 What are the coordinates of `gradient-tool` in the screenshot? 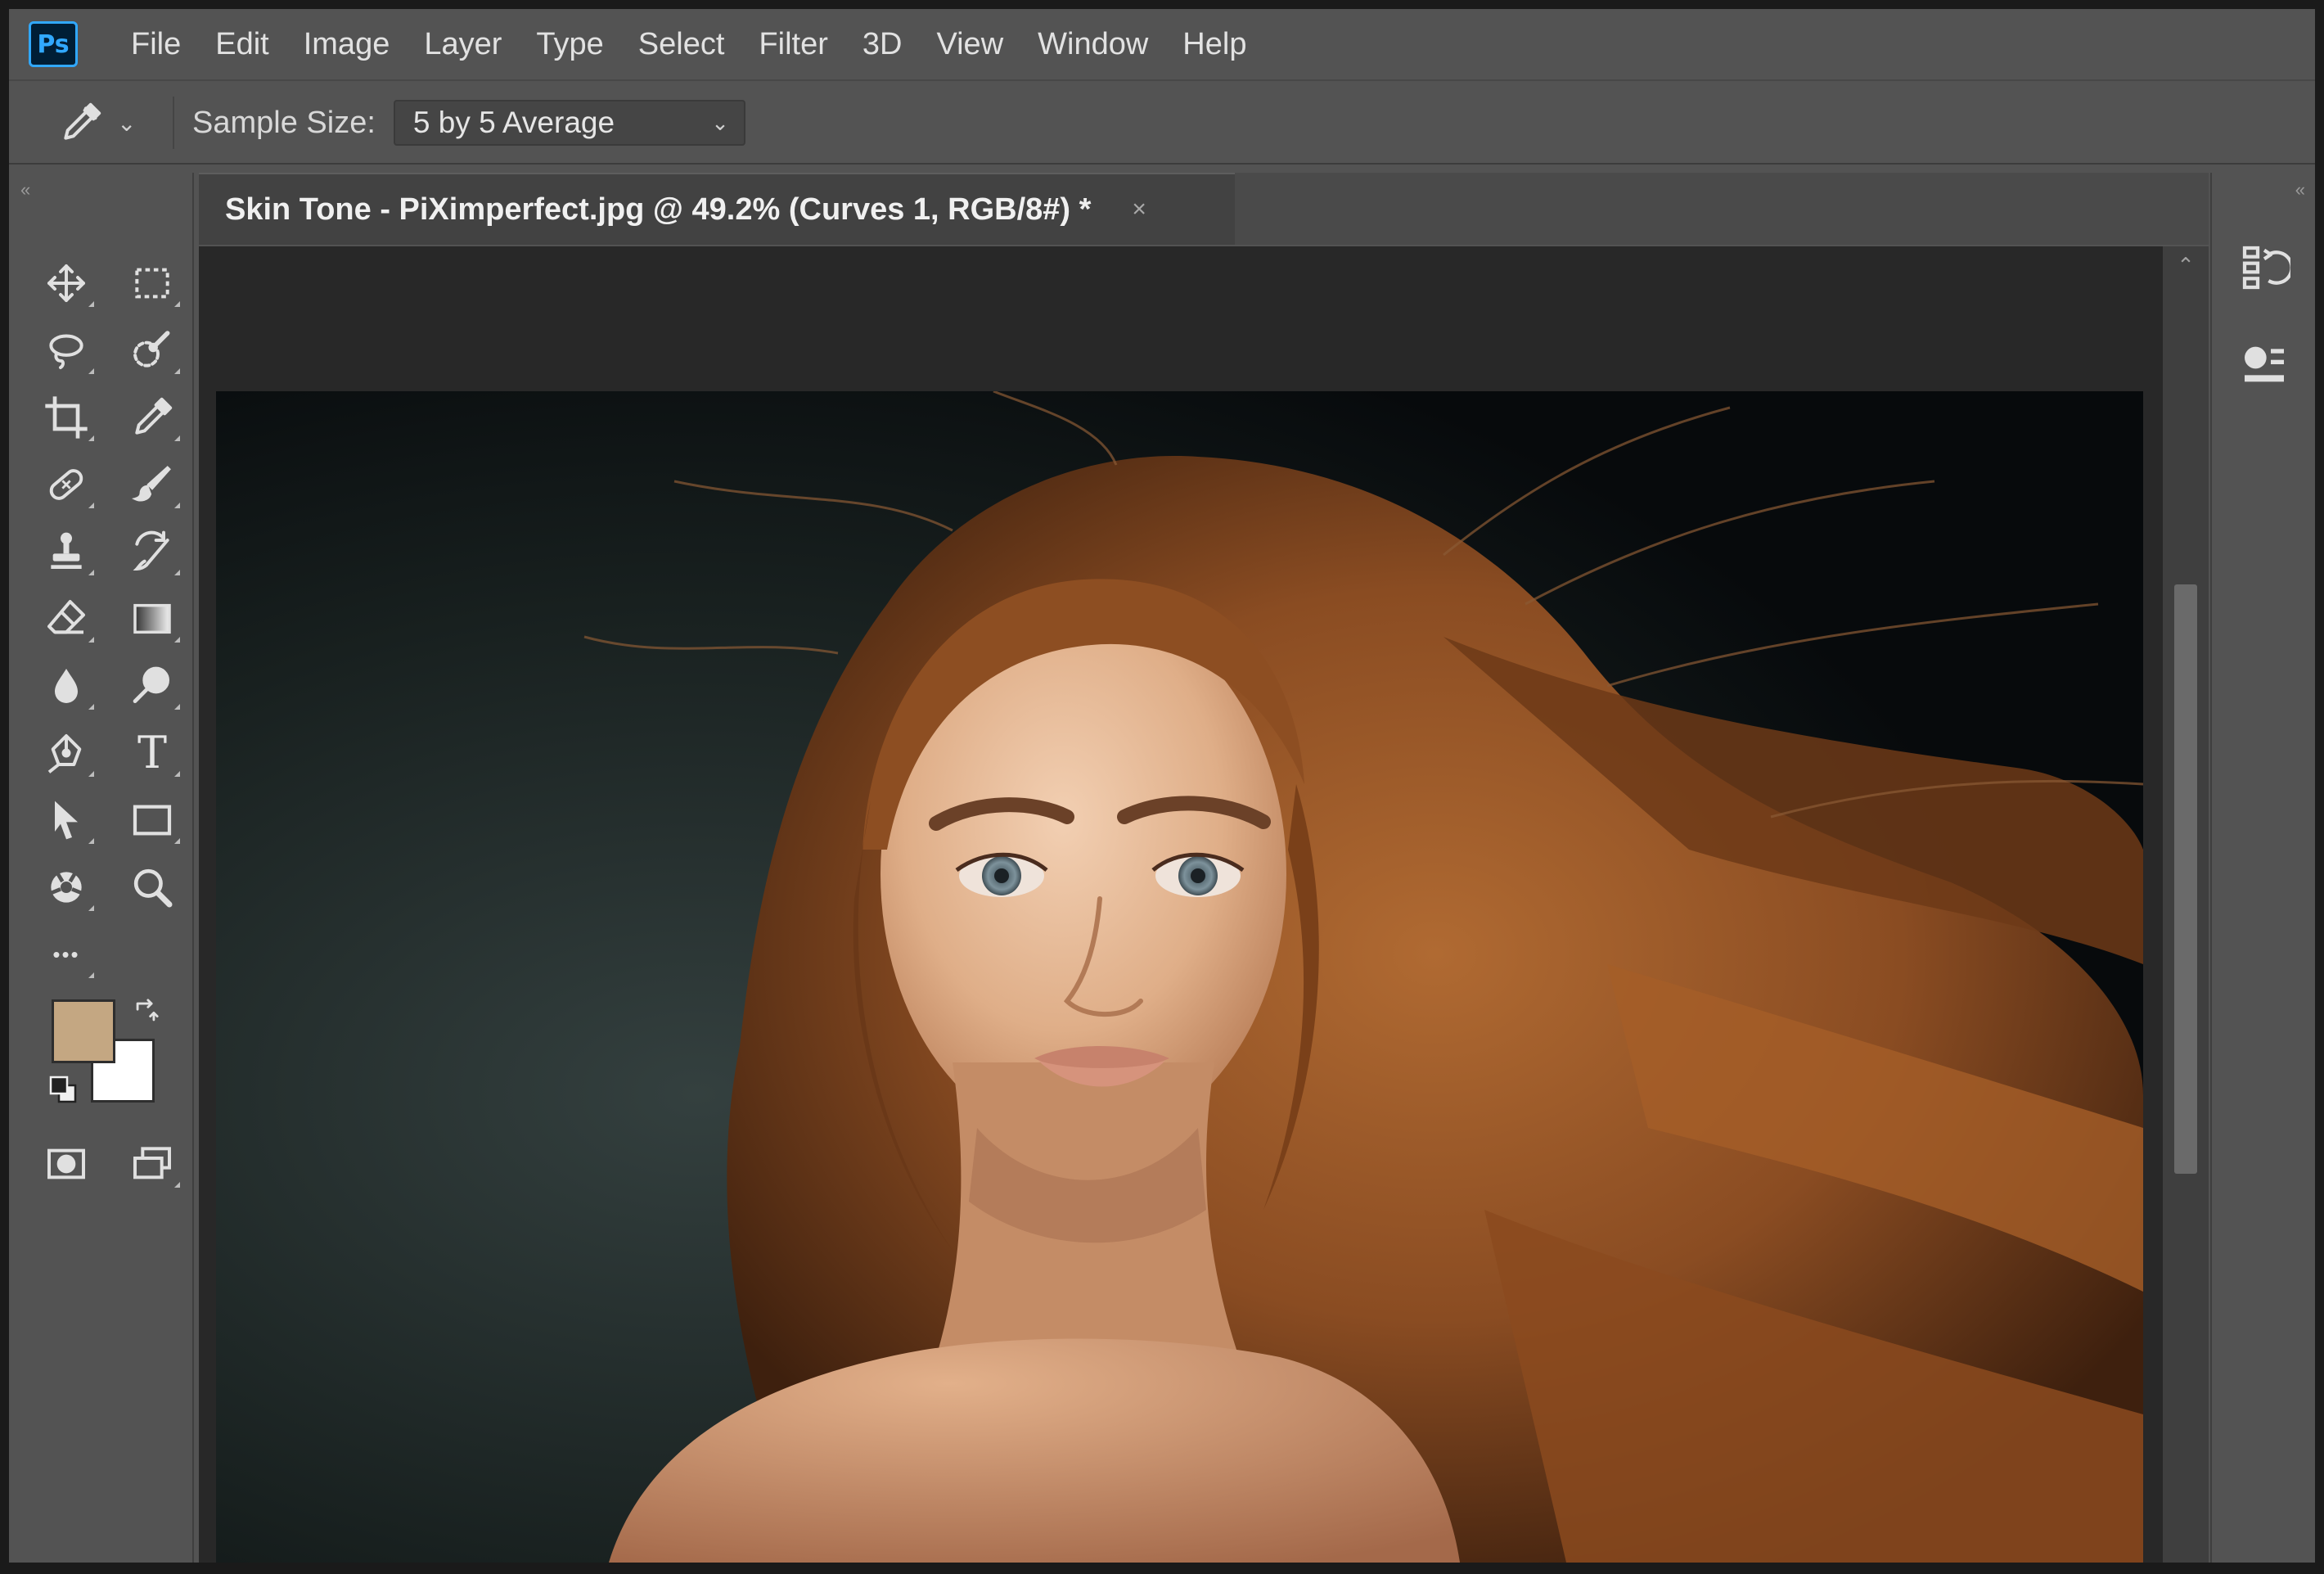 It's located at (152, 618).